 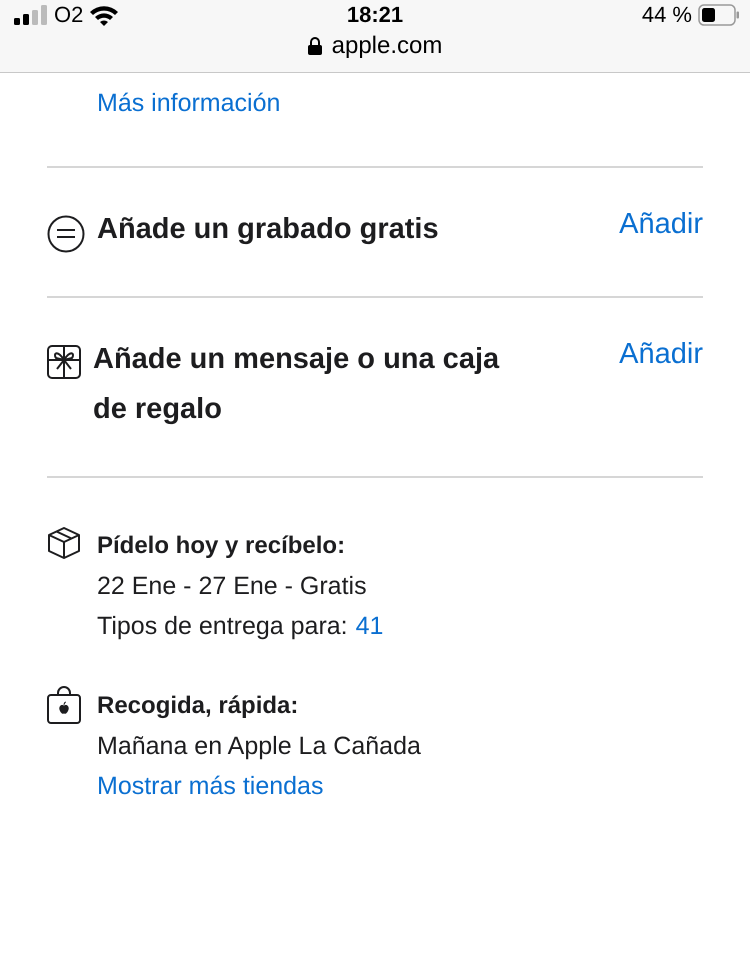 I want to click on availability-text: 22 Ene - 27 Ene - Gratis, so click(x=232, y=586).